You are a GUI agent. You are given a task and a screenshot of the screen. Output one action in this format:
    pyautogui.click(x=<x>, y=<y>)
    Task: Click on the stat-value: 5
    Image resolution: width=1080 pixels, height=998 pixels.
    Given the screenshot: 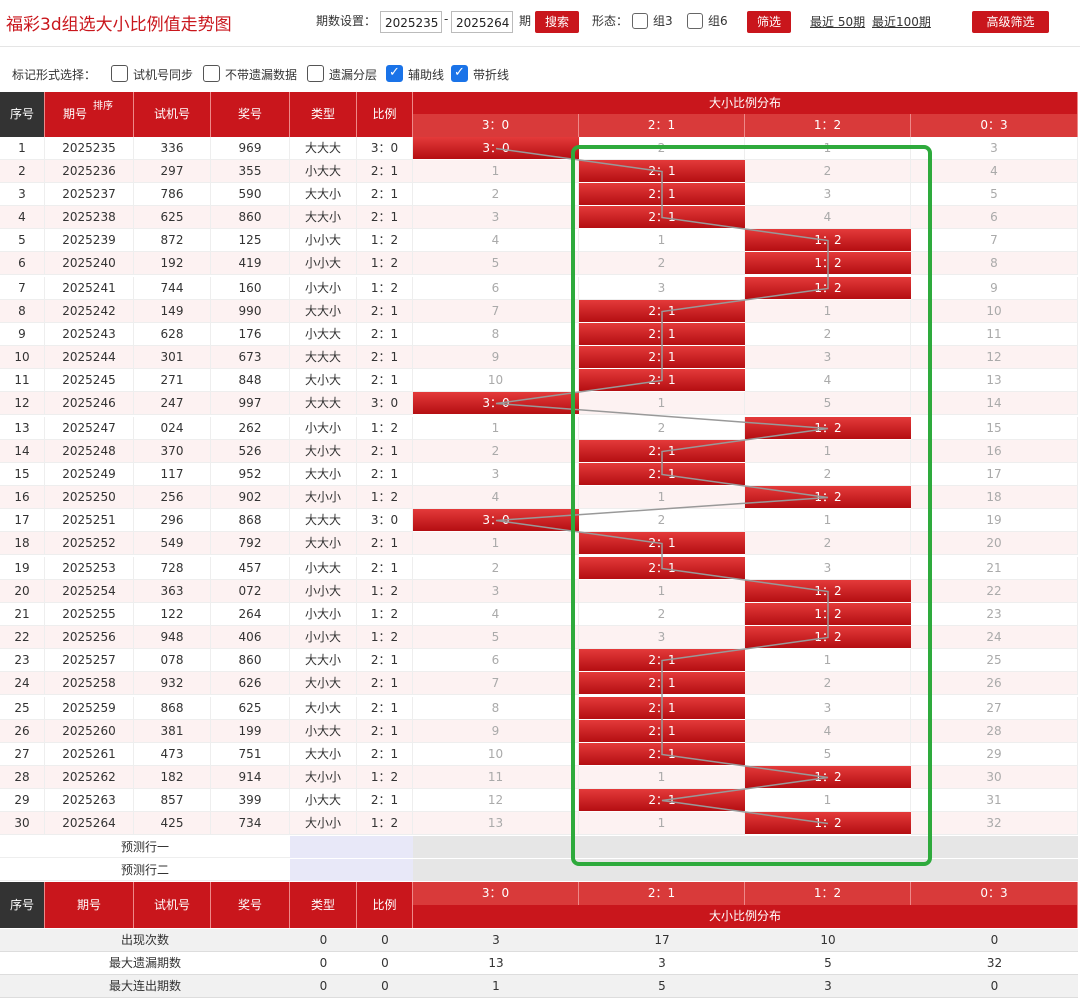 What is the action you would take?
    pyautogui.click(x=662, y=986)
    